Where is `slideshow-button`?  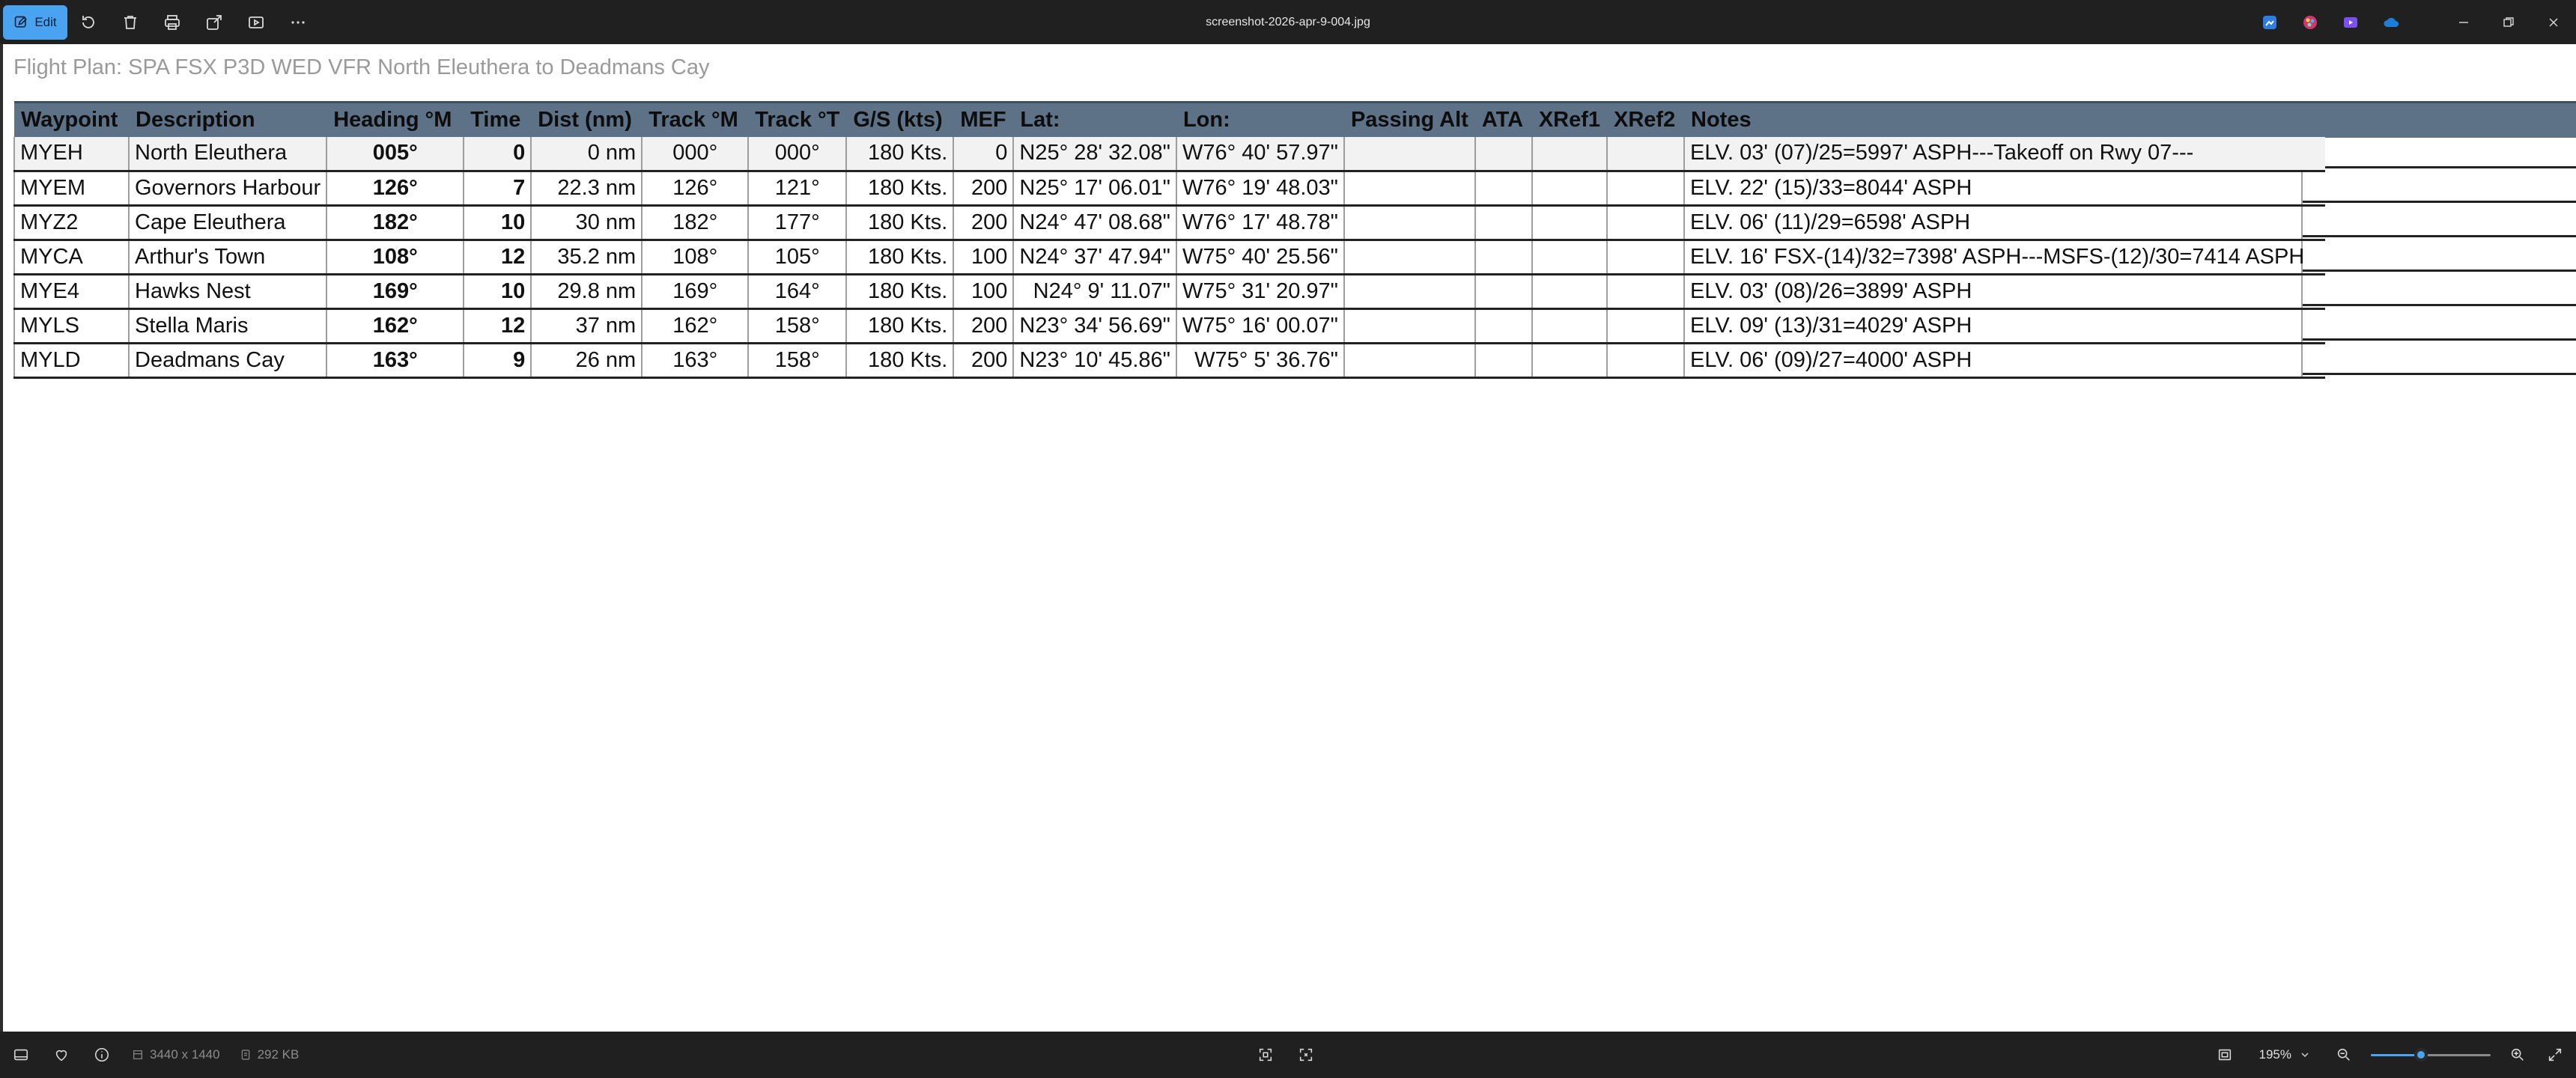 slideshow-button is located at coordinates (256, 22).